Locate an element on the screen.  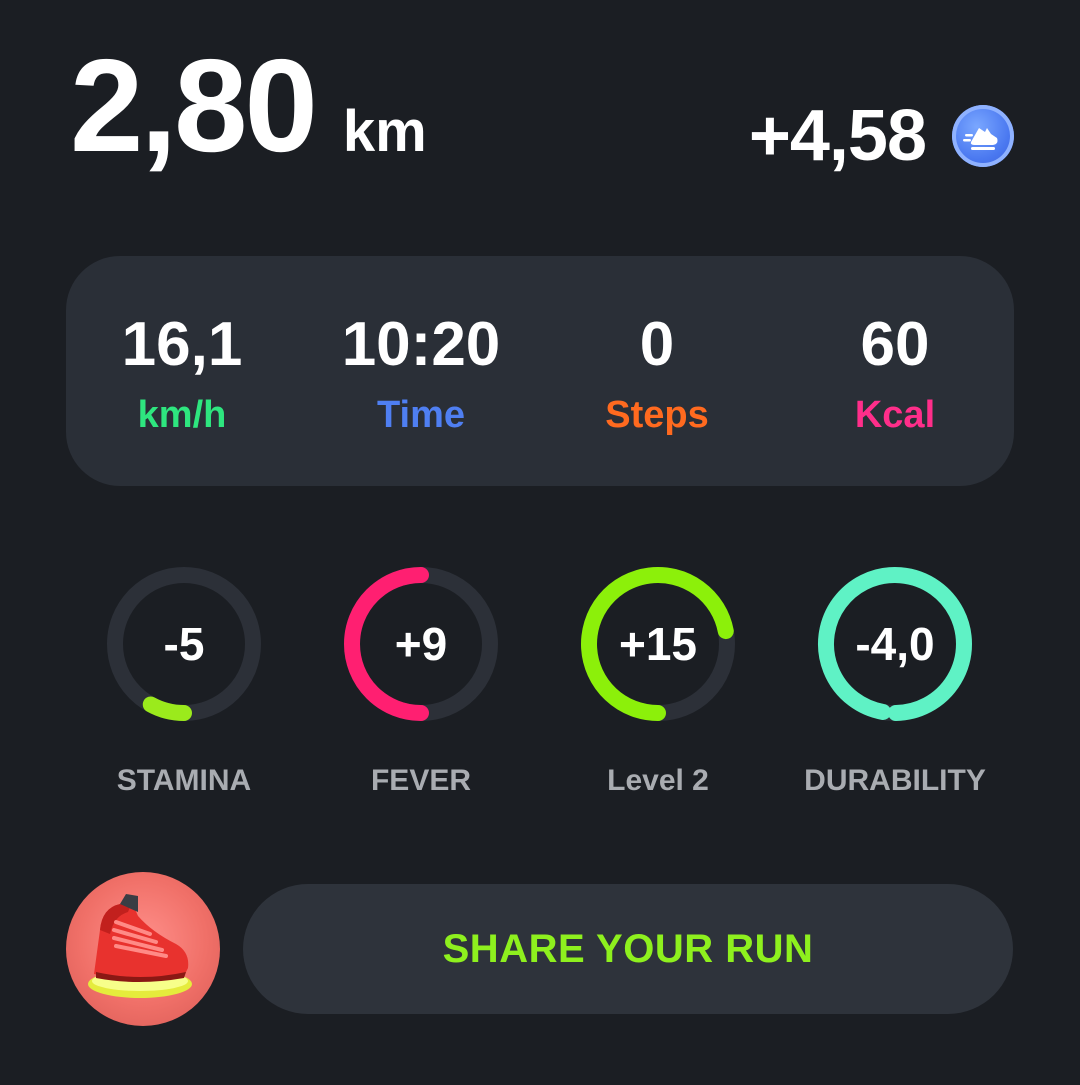
ring-durability: -4,0 DURABILITY is located at coordinates (895, 682).